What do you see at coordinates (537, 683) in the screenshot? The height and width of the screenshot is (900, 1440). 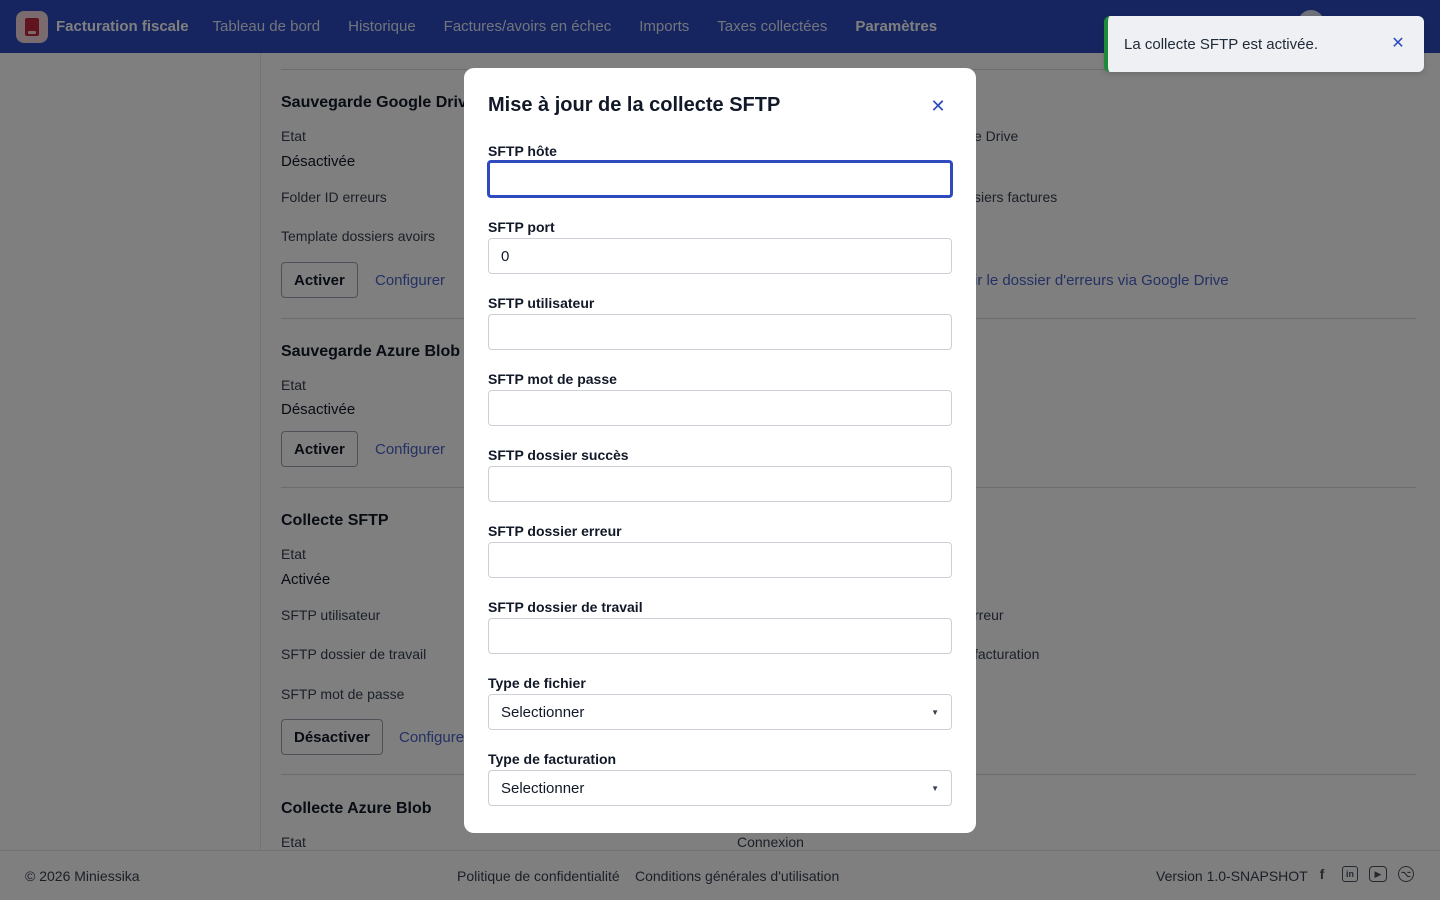 I see `file-type-label: Type de fichier` at bounding box center [537, 683].